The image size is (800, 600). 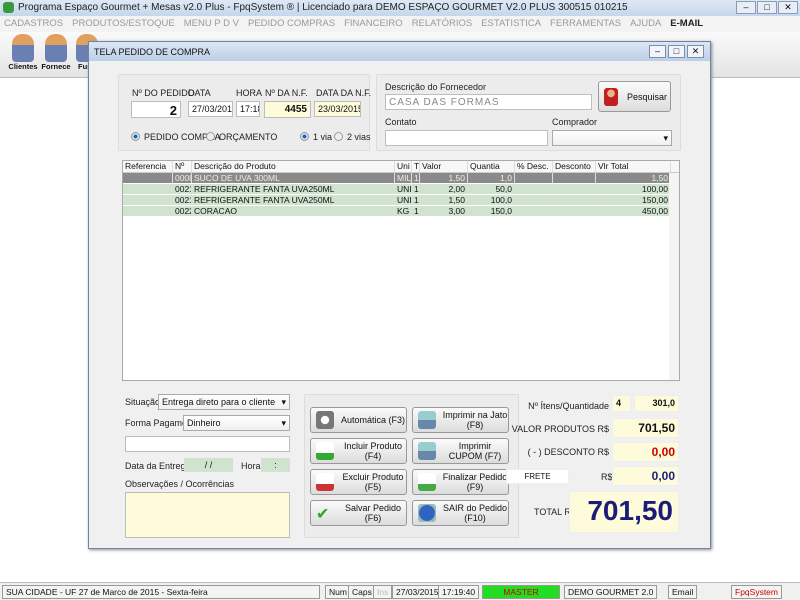 I want to click on supplier-field: CASA DAS FORMAS, so click(x=488, y=102).